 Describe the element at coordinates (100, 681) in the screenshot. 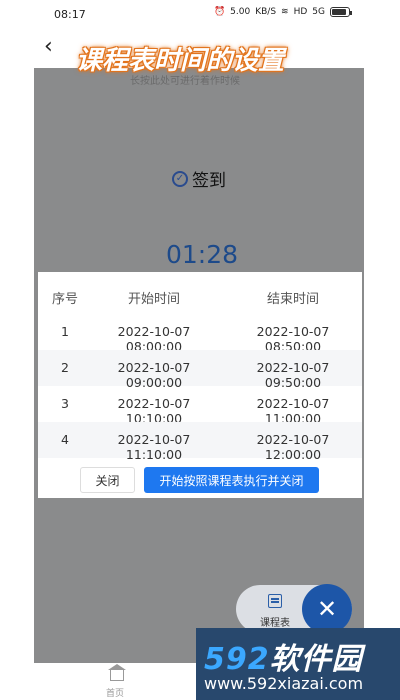

I see `bottom-nav` at that location.